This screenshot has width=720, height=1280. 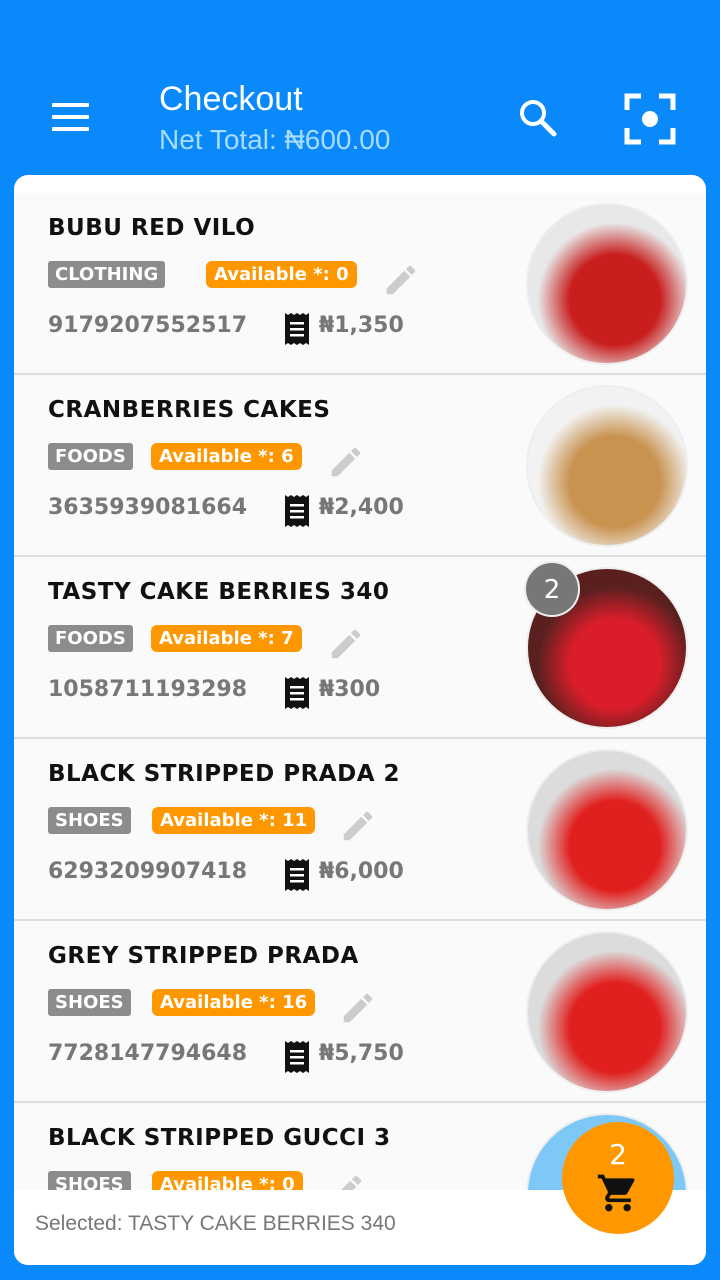 What do you see at coordinates (147, 689) in the screenshot?
I see `product-barcode: 1058711193298` at bounding box center [147, 689].